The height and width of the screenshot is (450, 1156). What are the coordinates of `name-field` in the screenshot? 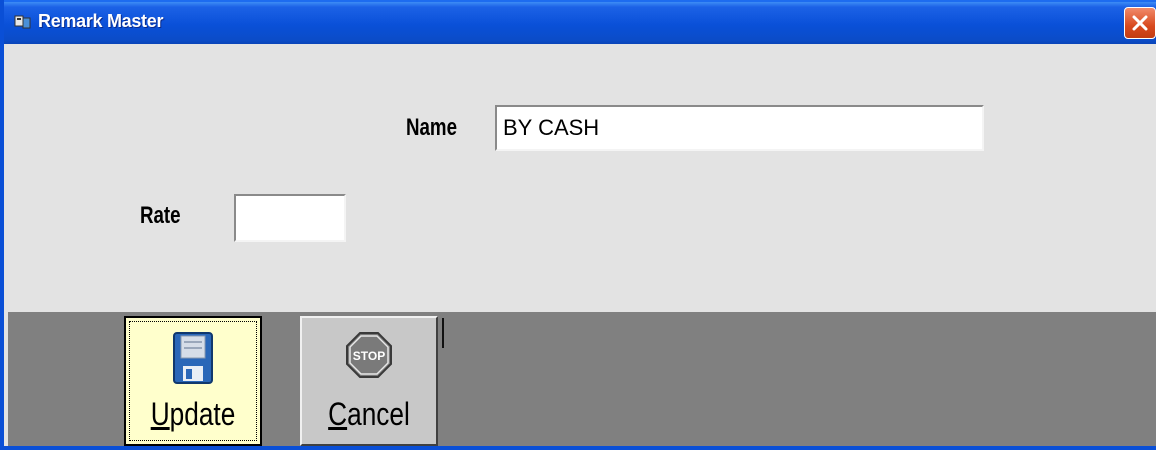 It's located at (739, 128).